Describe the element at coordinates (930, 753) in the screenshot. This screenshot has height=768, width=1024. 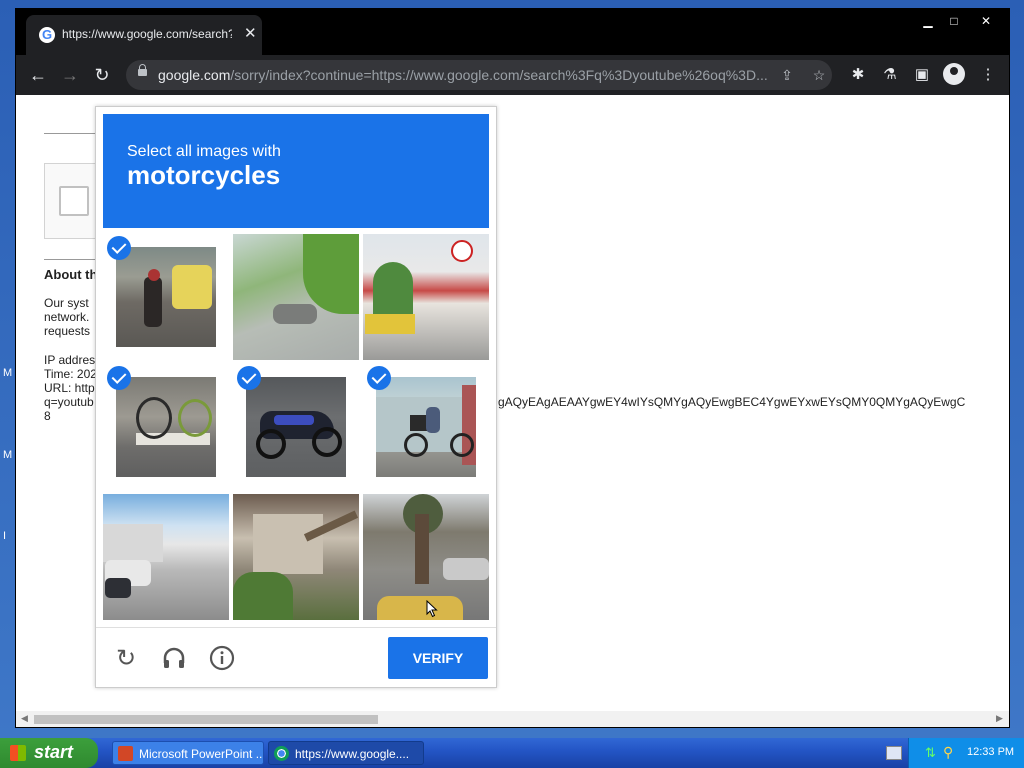
I see `network-icon: ⇅` at that location.